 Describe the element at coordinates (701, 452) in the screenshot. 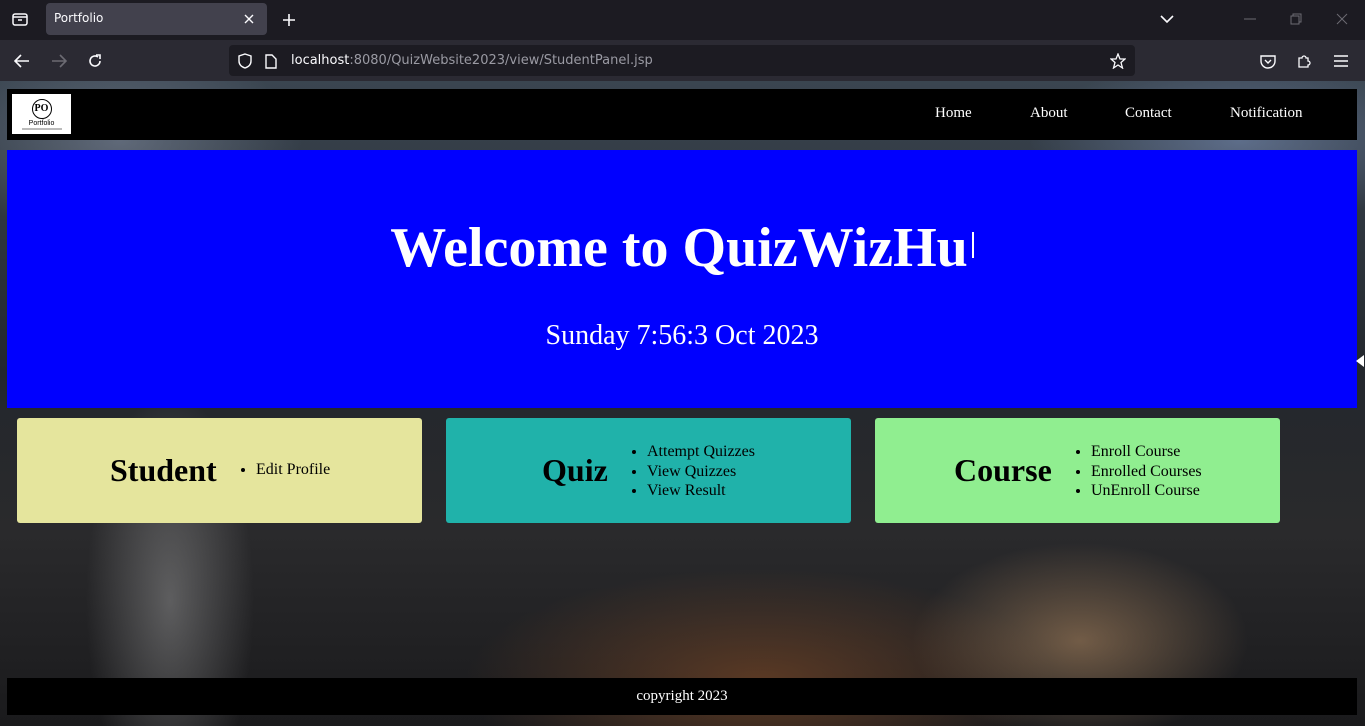

I see `link-attempt-quizzes: Attempt Quizzes` at that location.